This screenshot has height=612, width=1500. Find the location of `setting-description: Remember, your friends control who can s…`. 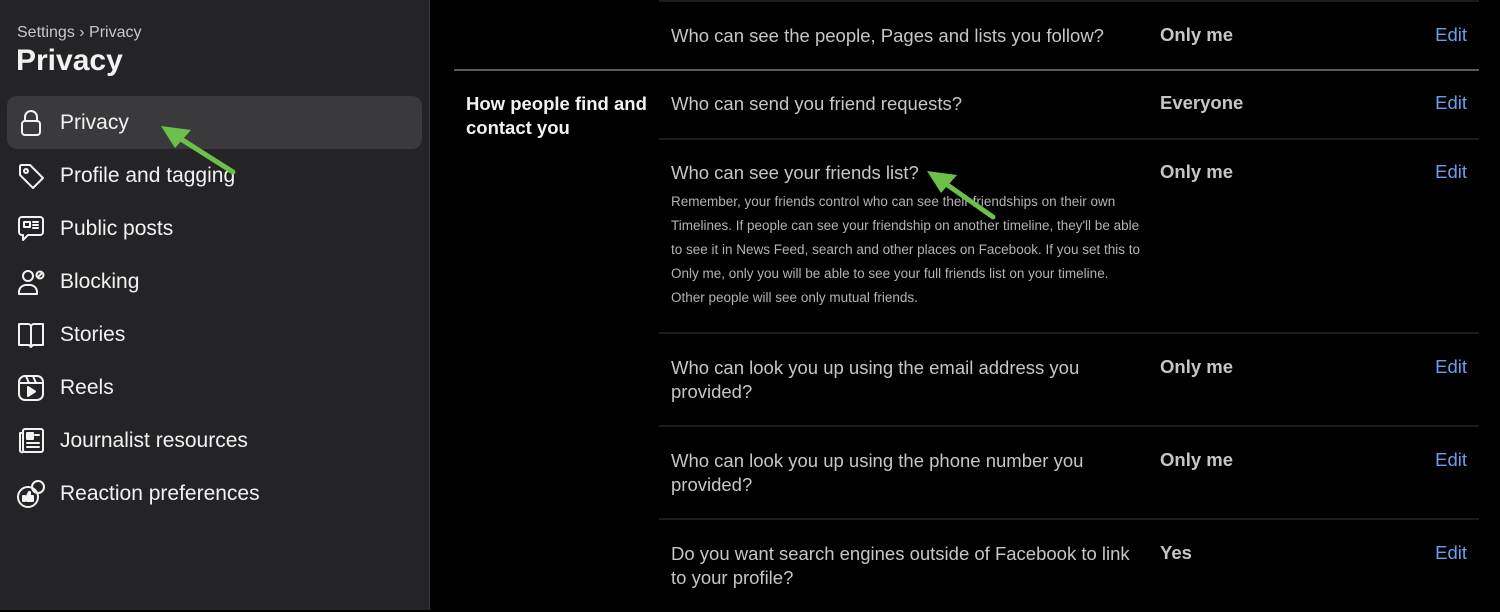

setting-description: Remember, your friends control who can s… is located at coordinates (906, 249).